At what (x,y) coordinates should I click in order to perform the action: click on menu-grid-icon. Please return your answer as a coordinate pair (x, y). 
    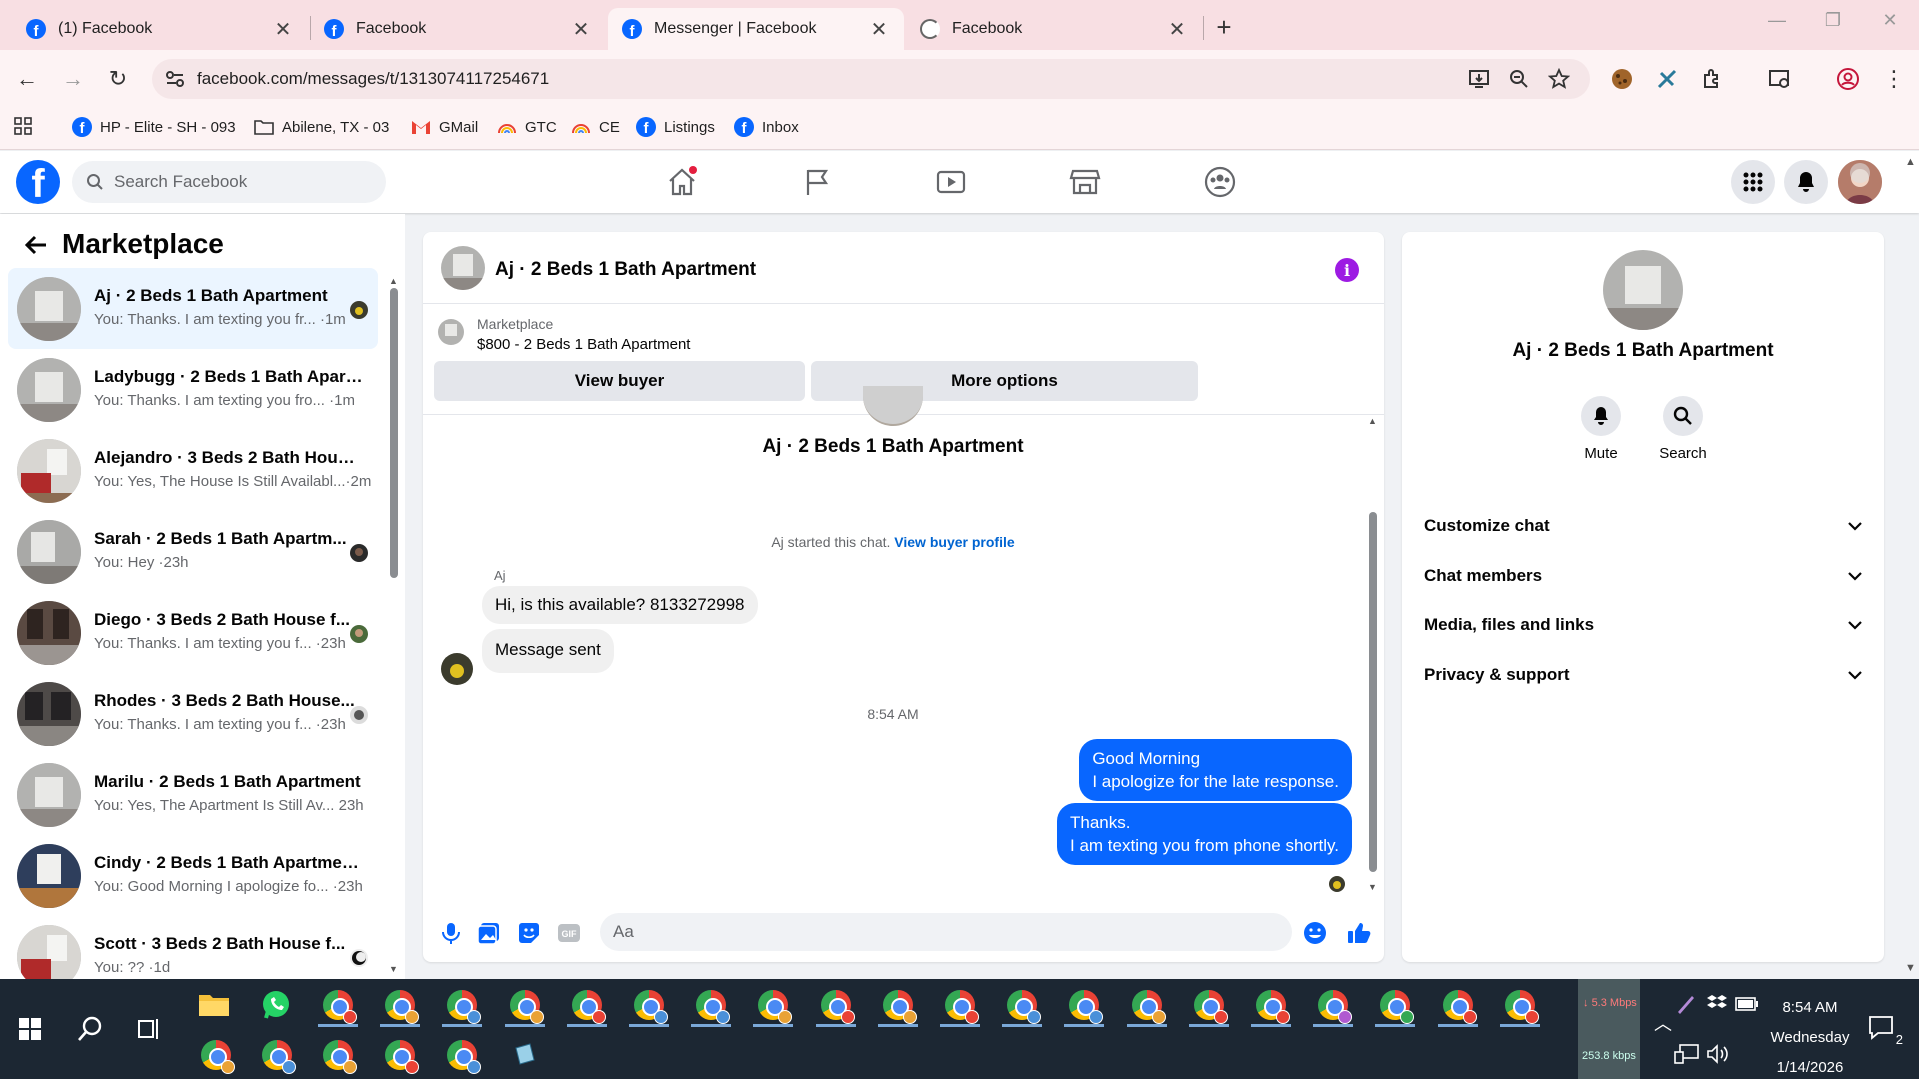
    Looking at the image, I should click on (1753, 182).